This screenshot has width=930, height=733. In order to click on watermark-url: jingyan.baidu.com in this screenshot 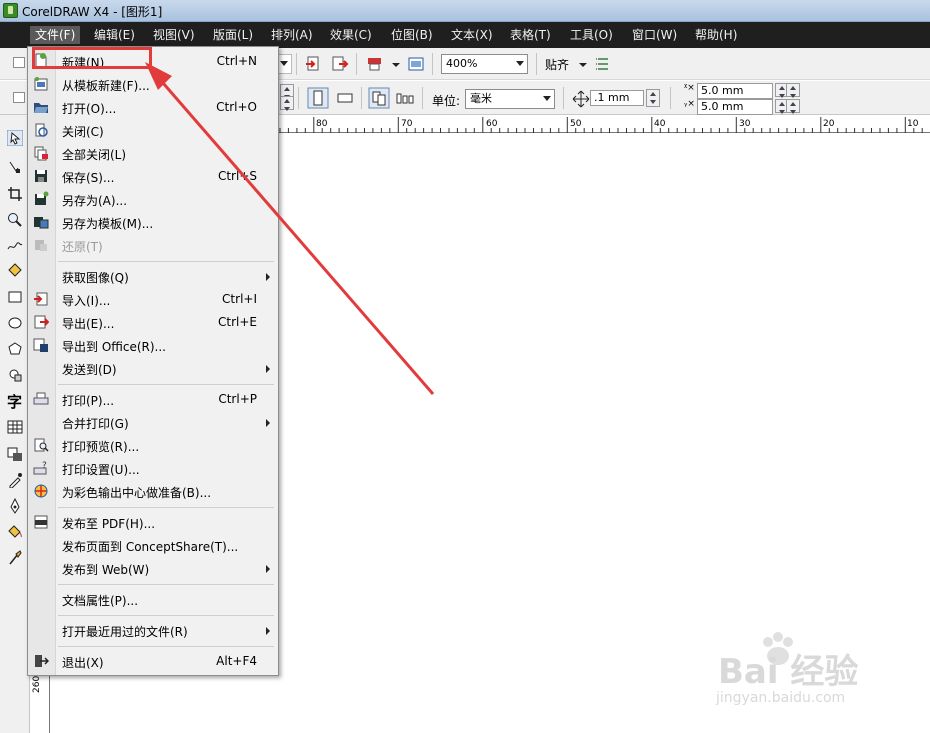, I will do `click(781, 698)`.